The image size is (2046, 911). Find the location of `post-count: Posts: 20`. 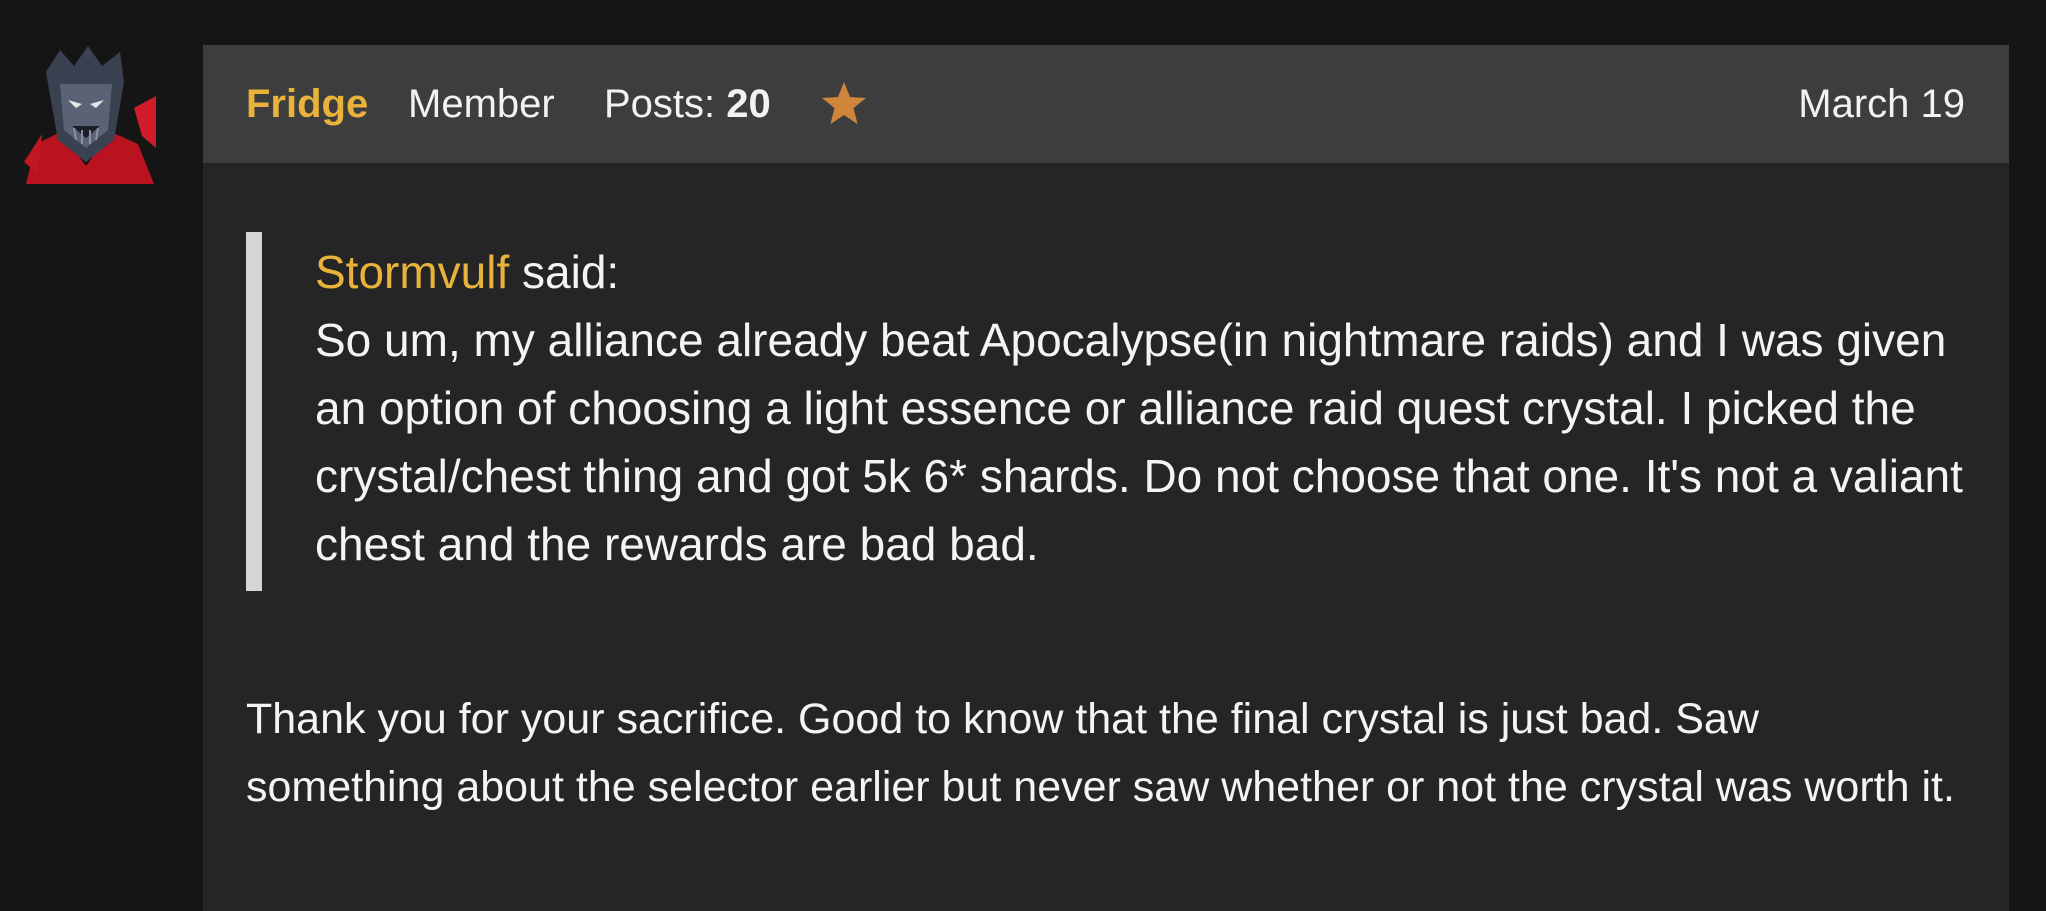

post-count: Posts: 20 is located at coordinates (687, 104).